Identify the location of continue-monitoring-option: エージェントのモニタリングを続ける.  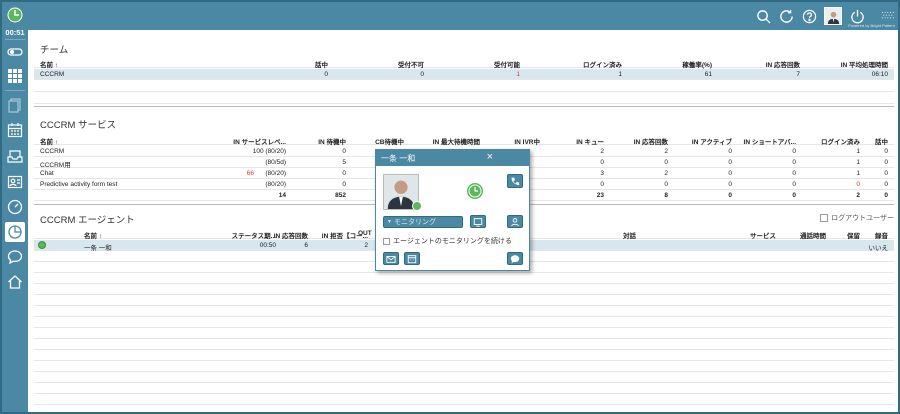
(447, 241).